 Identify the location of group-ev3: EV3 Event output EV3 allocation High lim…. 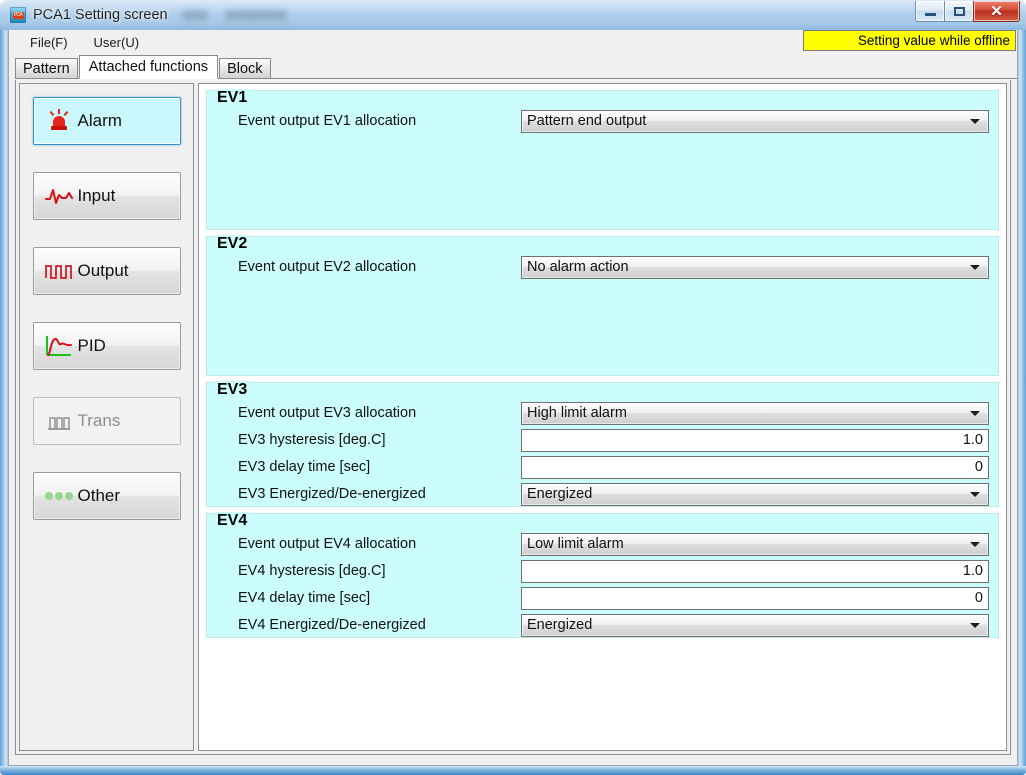
(602, 444).